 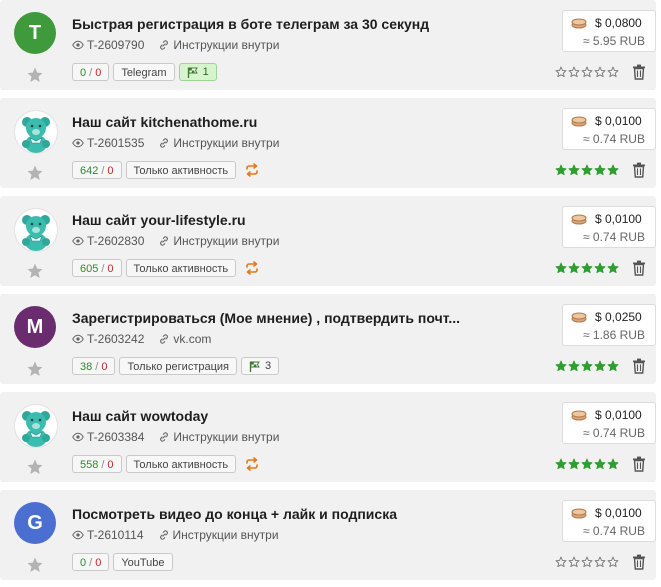 I want to click on task-meta: T-2603242 vk.com, so click(x=141, y=339).